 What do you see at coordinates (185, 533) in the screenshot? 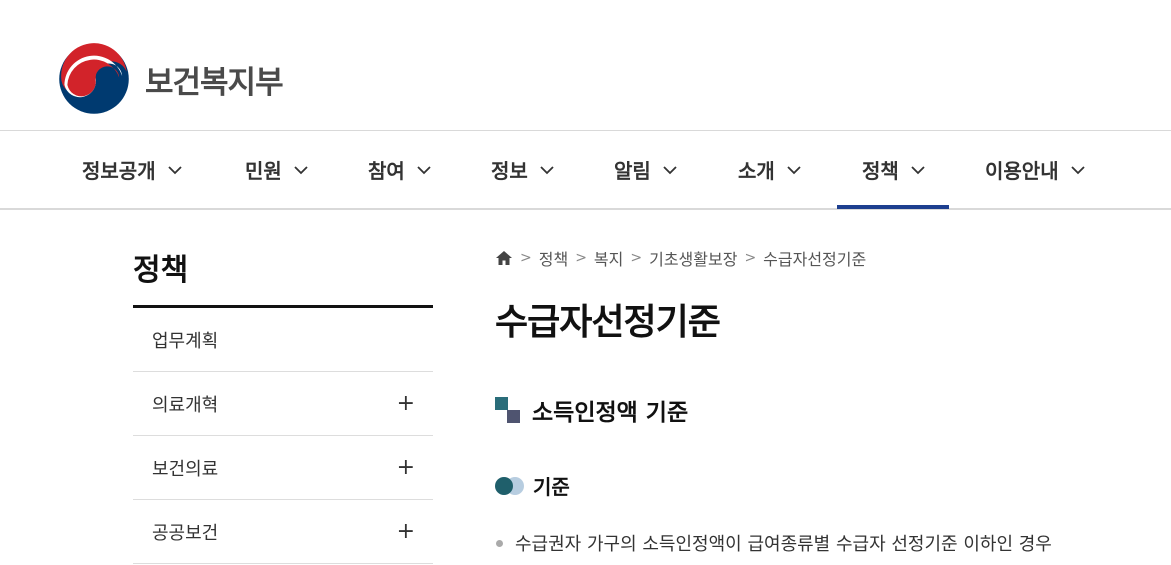
I see `side-menu-item-label: 공공보건` at bounding box center [185, 533].